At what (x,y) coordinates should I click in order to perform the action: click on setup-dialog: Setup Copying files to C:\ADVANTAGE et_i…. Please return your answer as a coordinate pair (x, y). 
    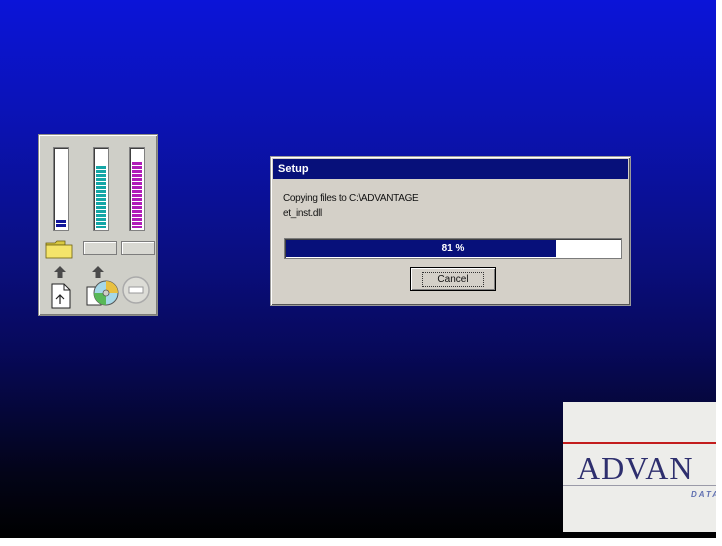
    Looking at the image, I should click on (450, 231).